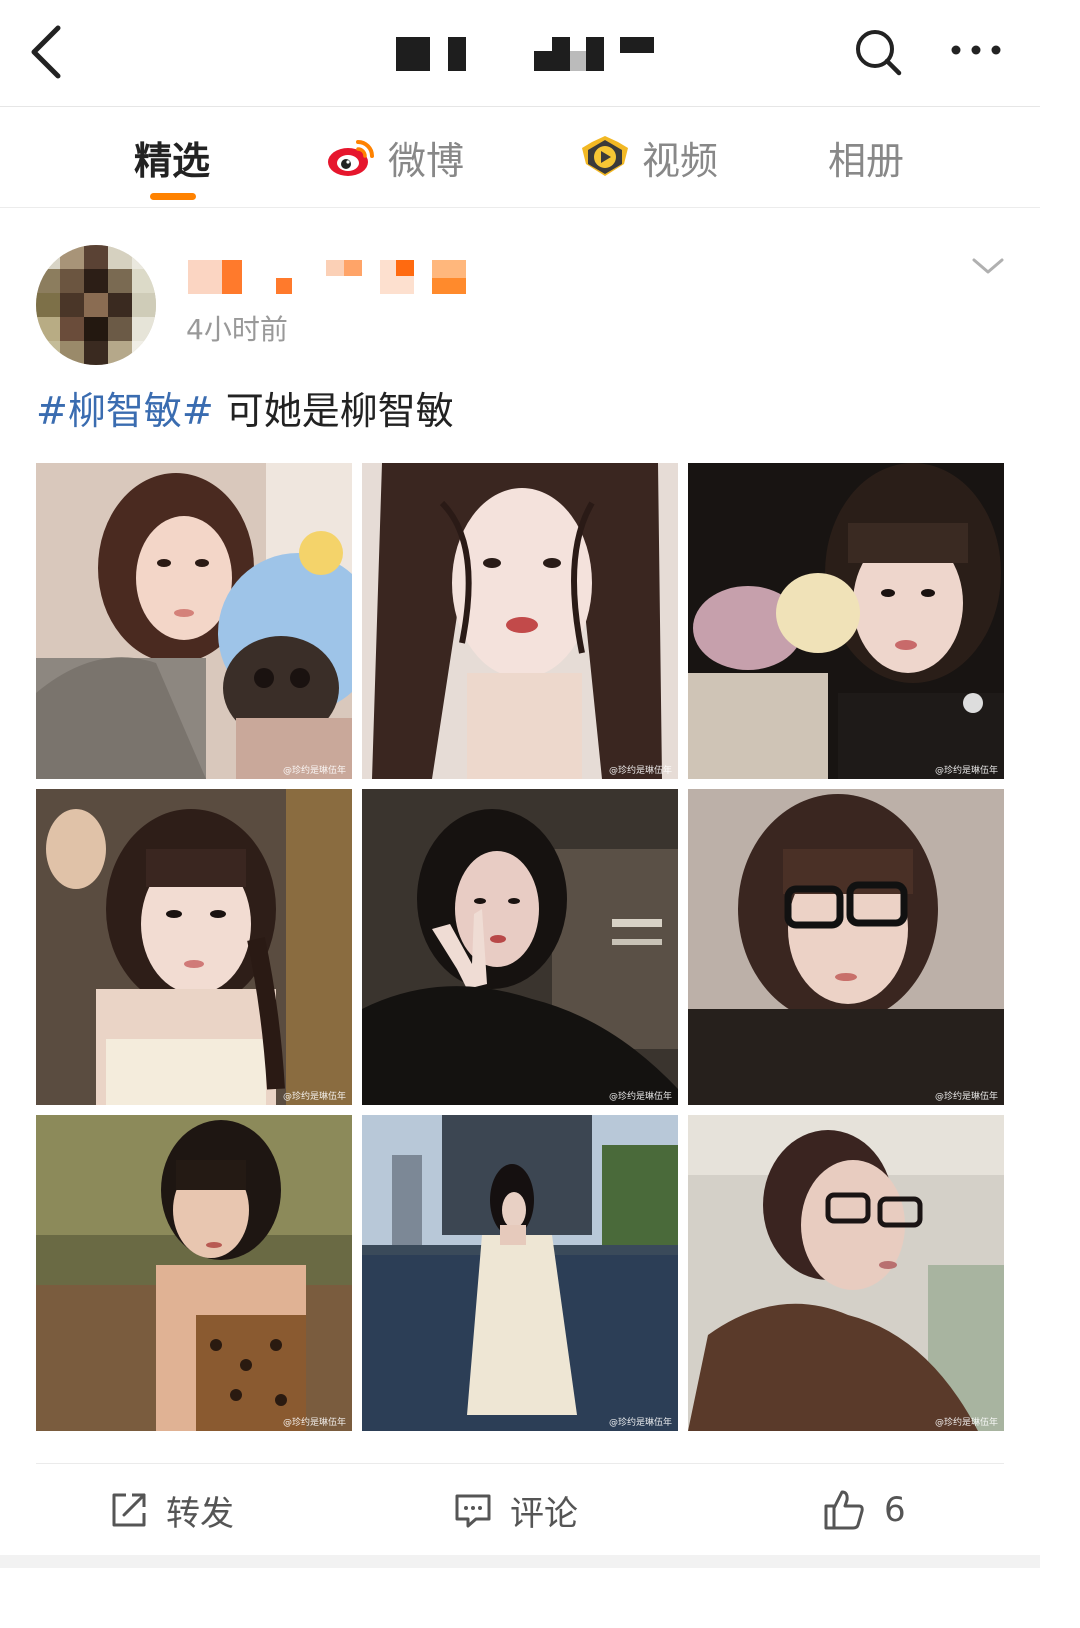 The image size is (1080, 1628). I want to click on username-censored, so click(328, 278).